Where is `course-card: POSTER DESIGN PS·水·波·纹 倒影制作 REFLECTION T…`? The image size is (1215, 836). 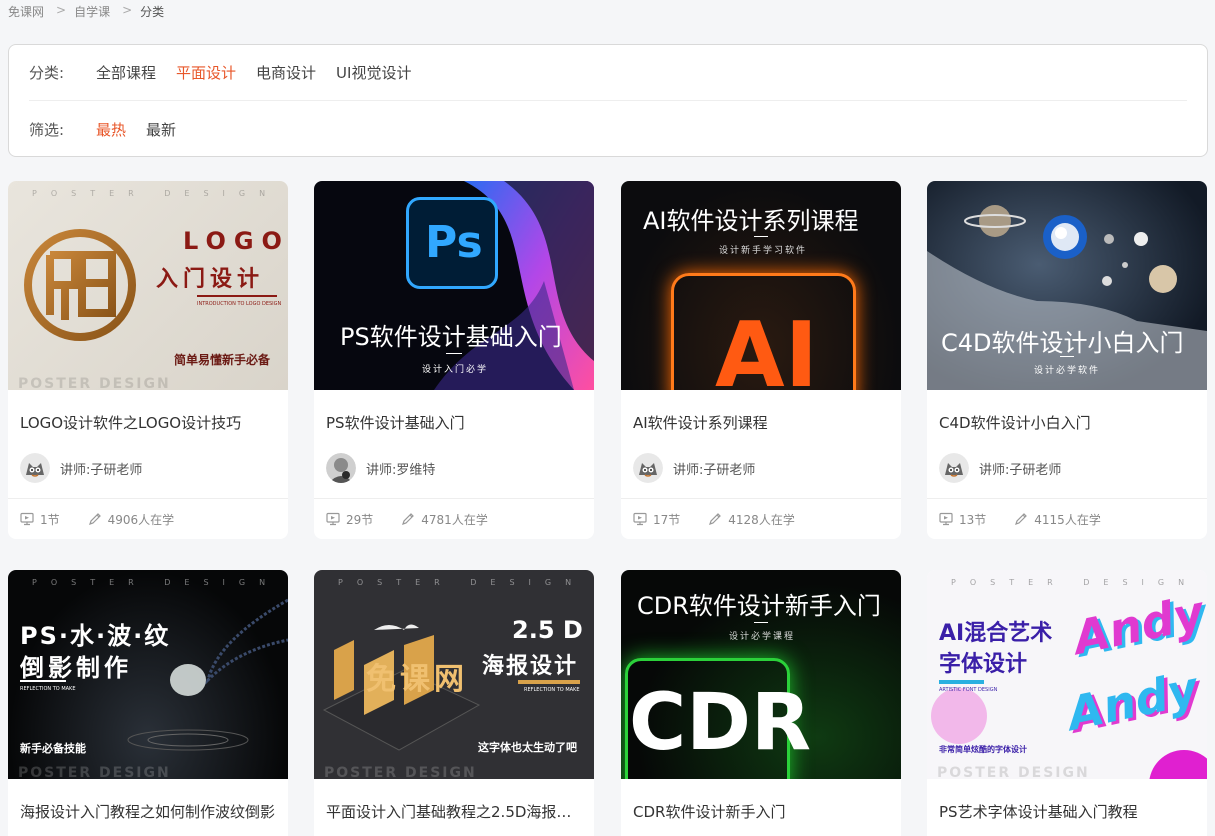
course-card: POSTER DESIGN PS·水·波·纹 倒影制作 REFLECTION T… is located at coordinates (148, 703).